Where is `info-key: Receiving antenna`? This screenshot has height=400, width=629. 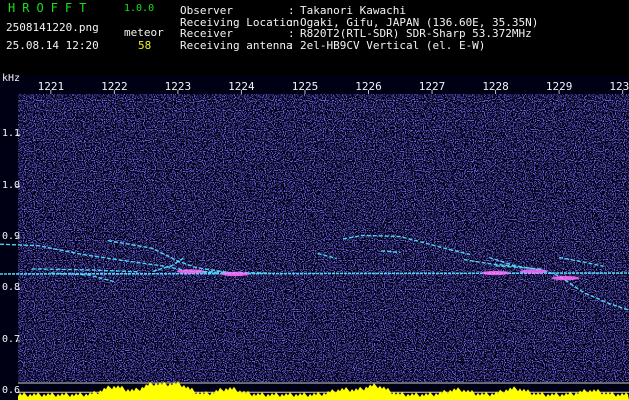
info-key: Receiving antenna is located at coordinates (236, 45).